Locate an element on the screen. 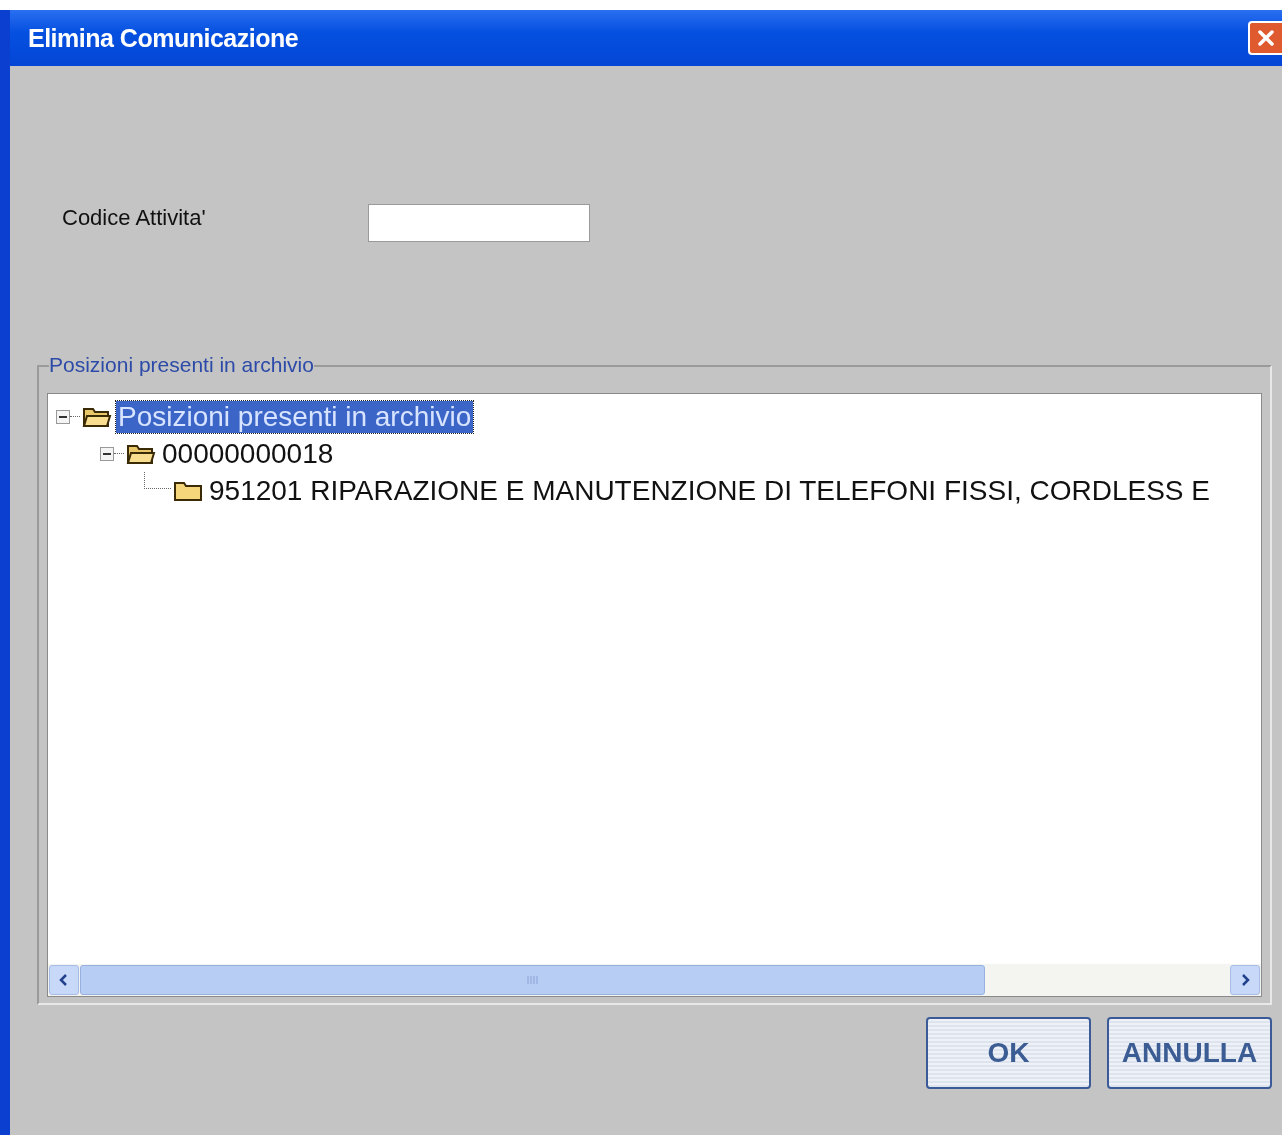 The width and height of the screenshot is (1282, 1135). scroll-left-button is located at coordinates (64, 980).